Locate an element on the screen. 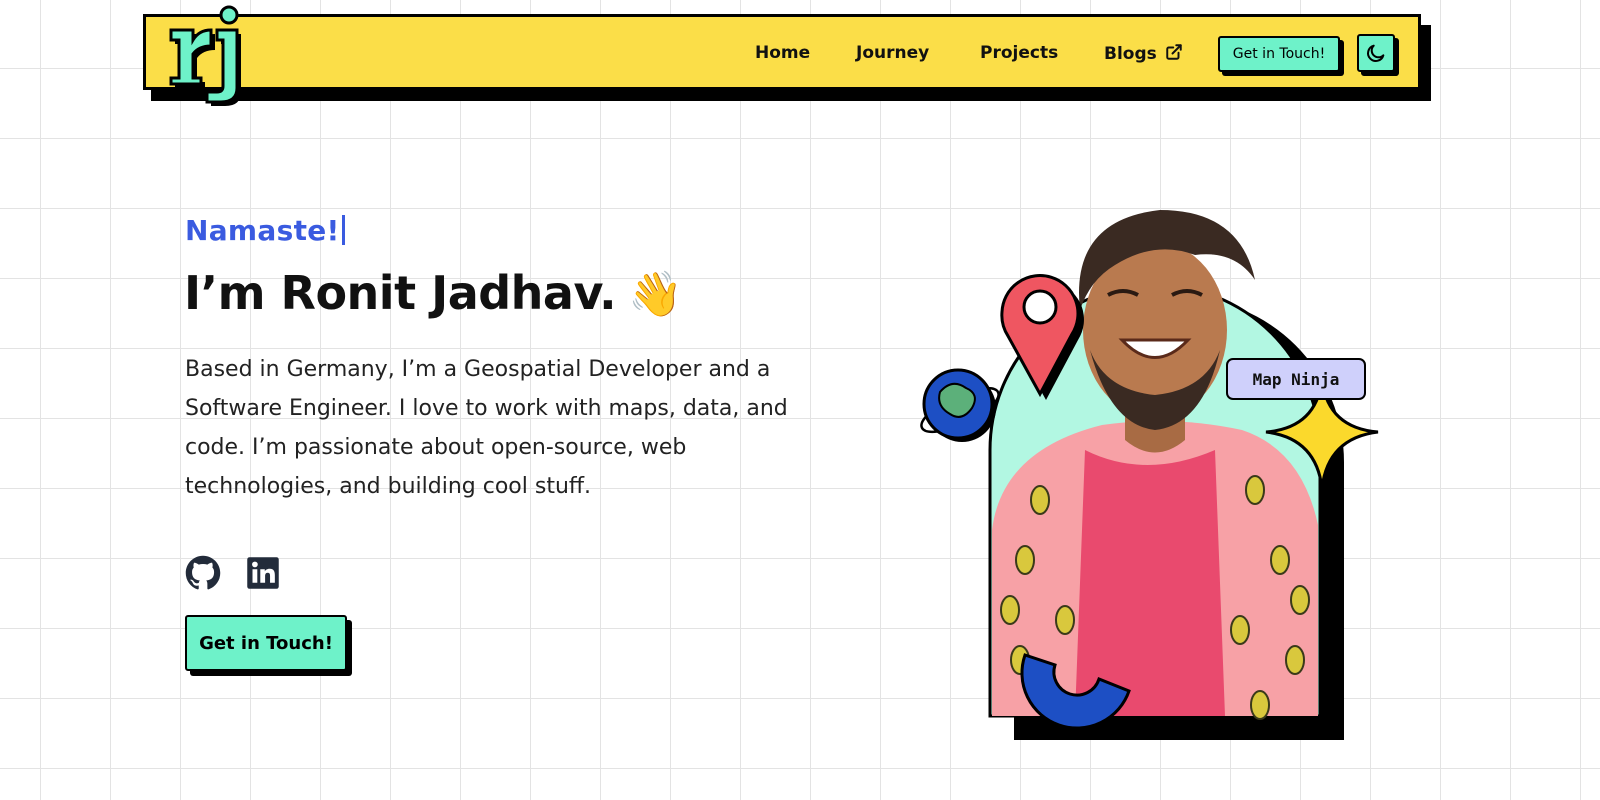  external-link-icon is located at coordinates (1174, 52).